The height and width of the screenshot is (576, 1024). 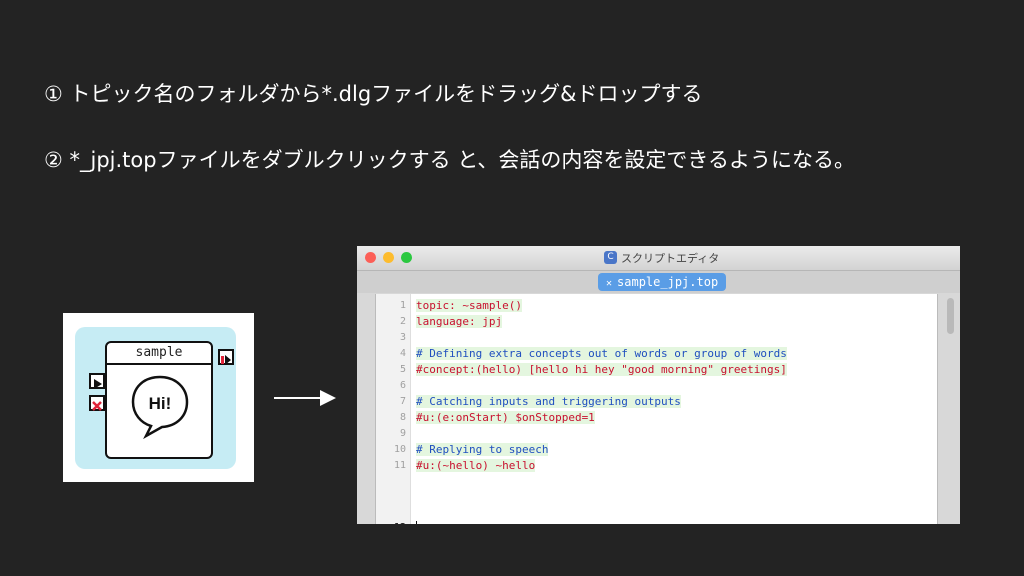 I want to click on minimize-window-button, so click(x=388, y=257).